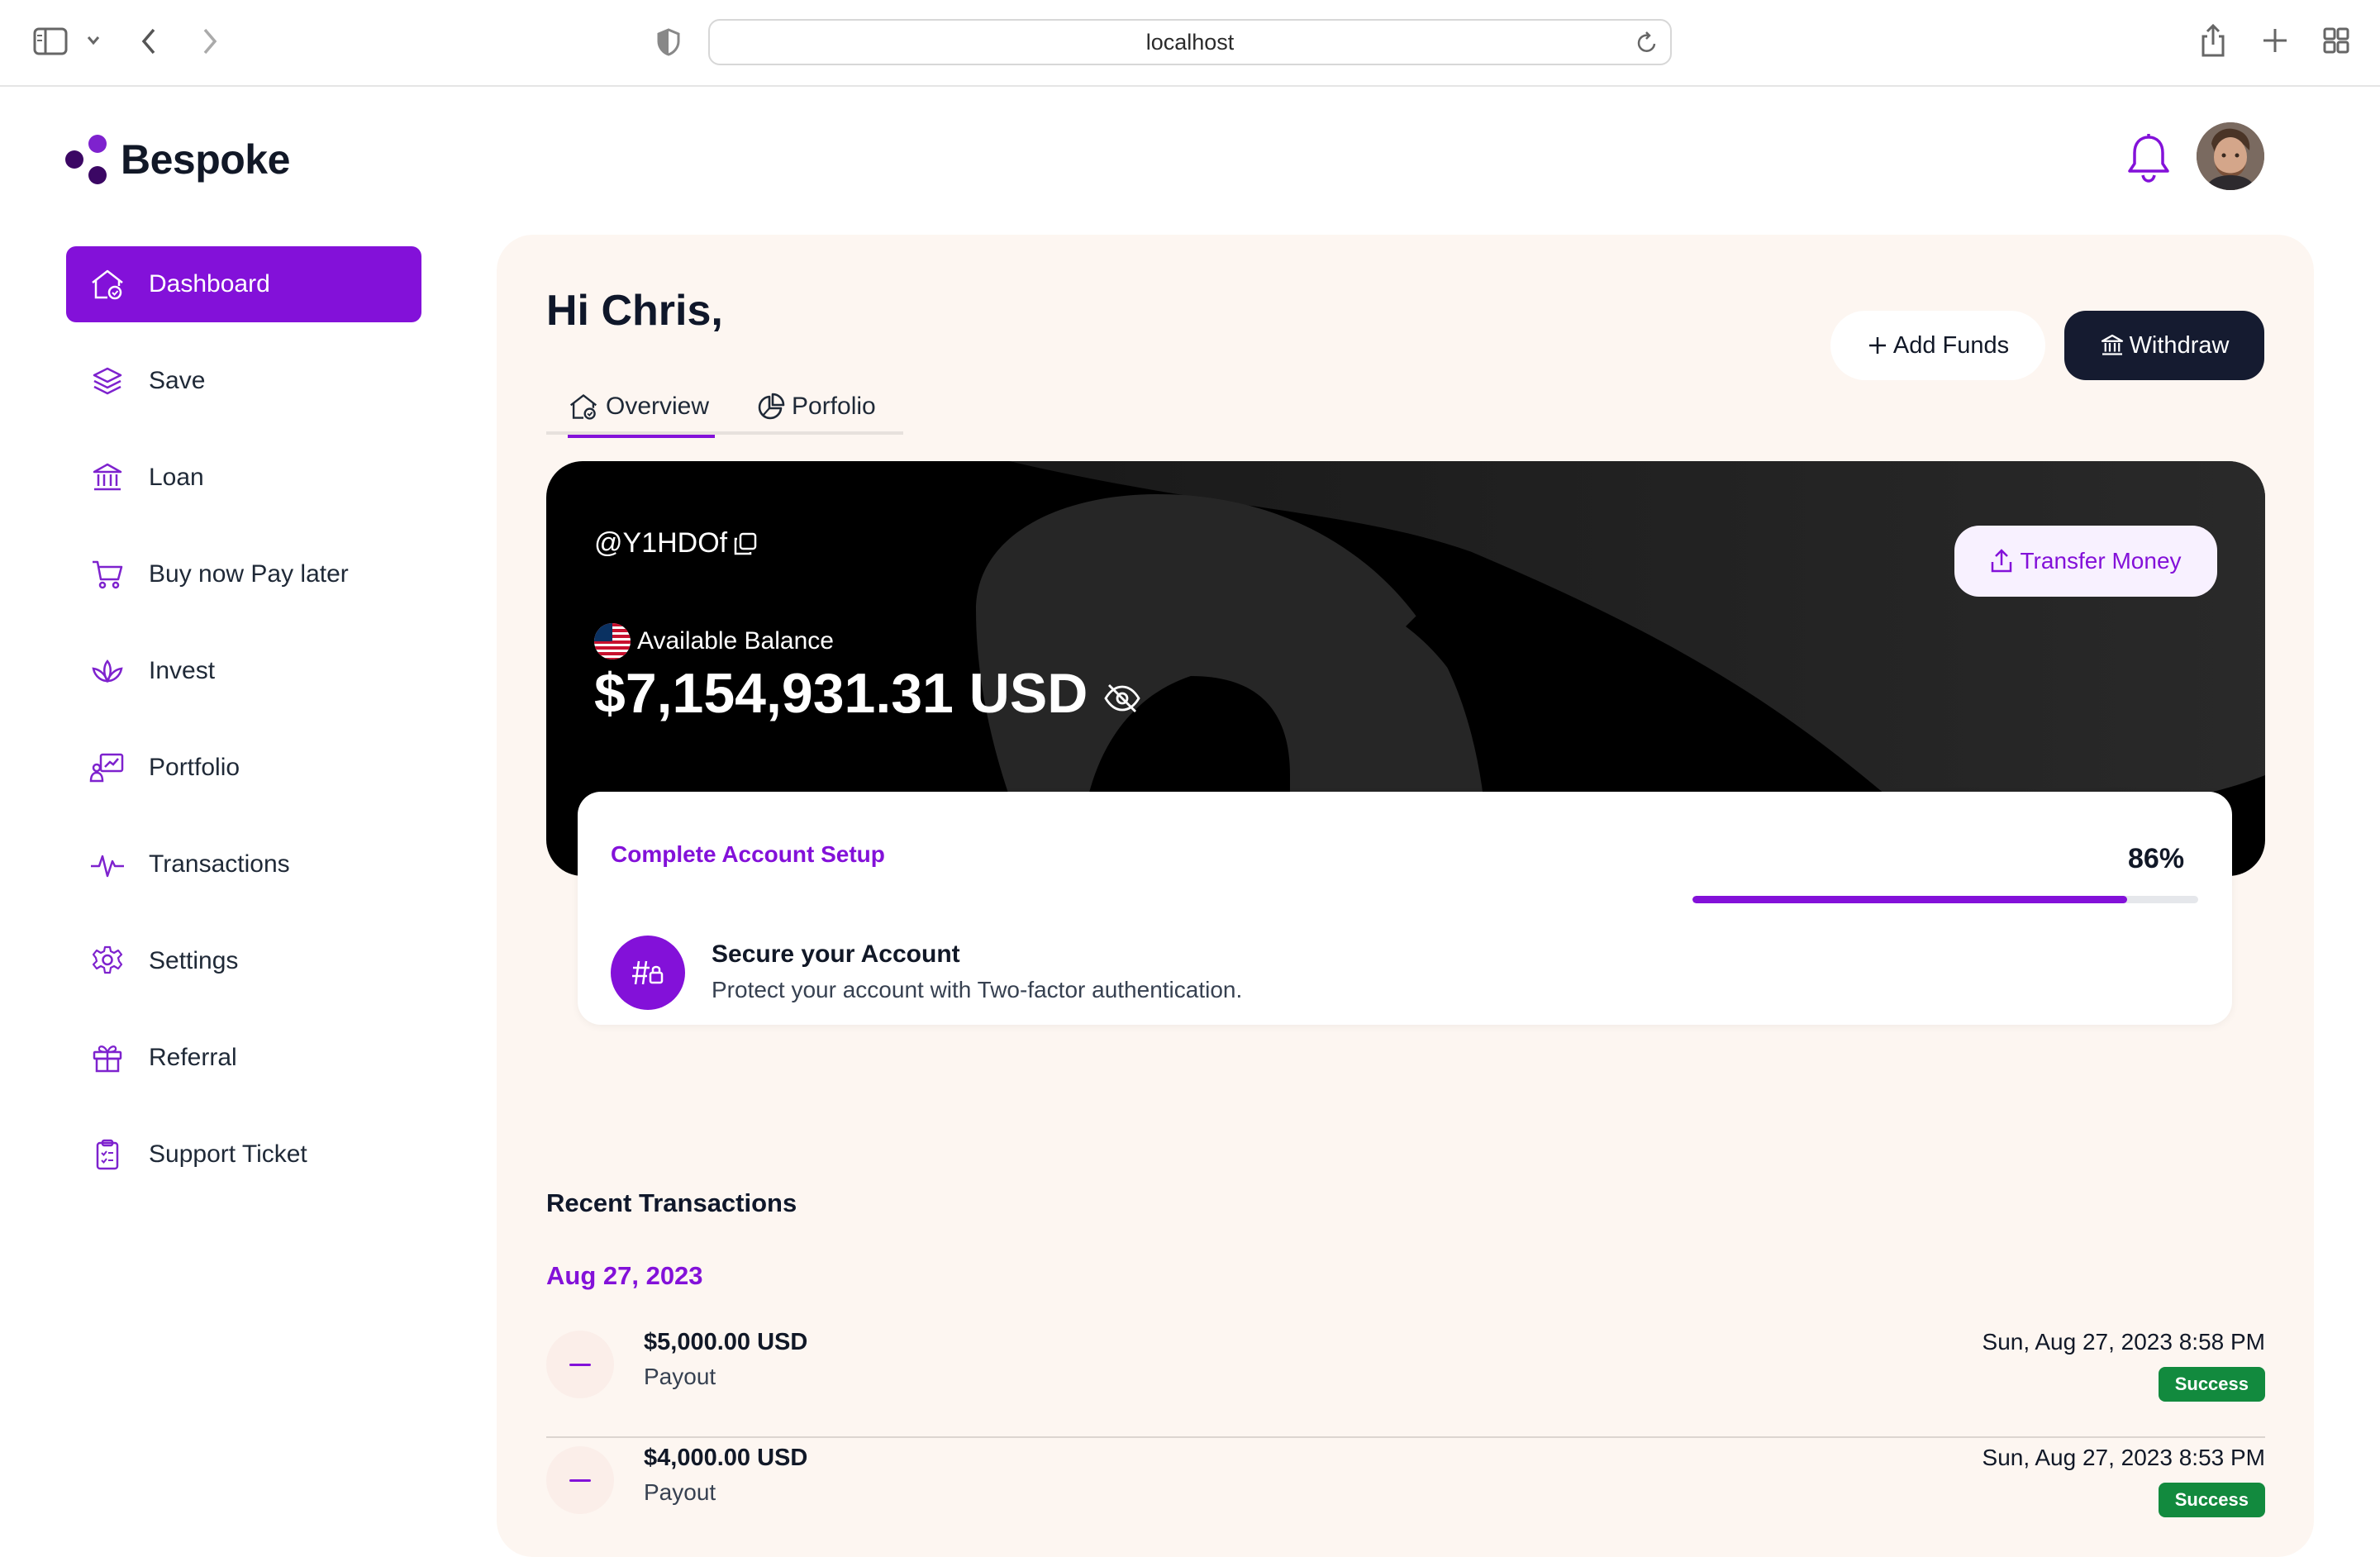  Describe the element at coordinates (624, 1275) in the screenshot. I see `transaction-date-group: Aug 27, 2023` at that location.